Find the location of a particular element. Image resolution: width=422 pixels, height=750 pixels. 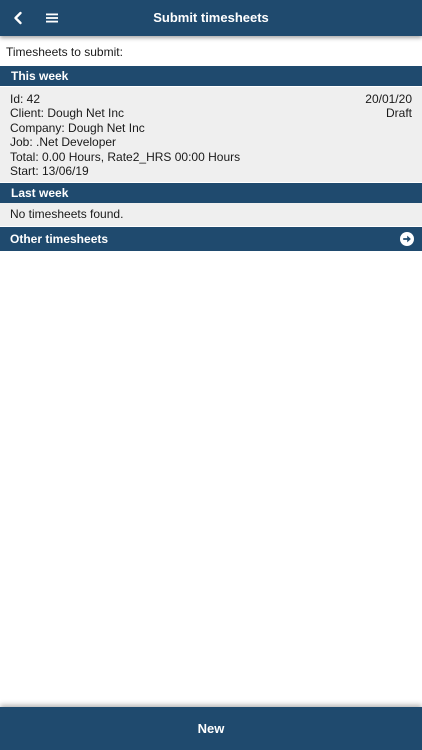

bottom-action-bar: New is located at coordinates (211, 728).